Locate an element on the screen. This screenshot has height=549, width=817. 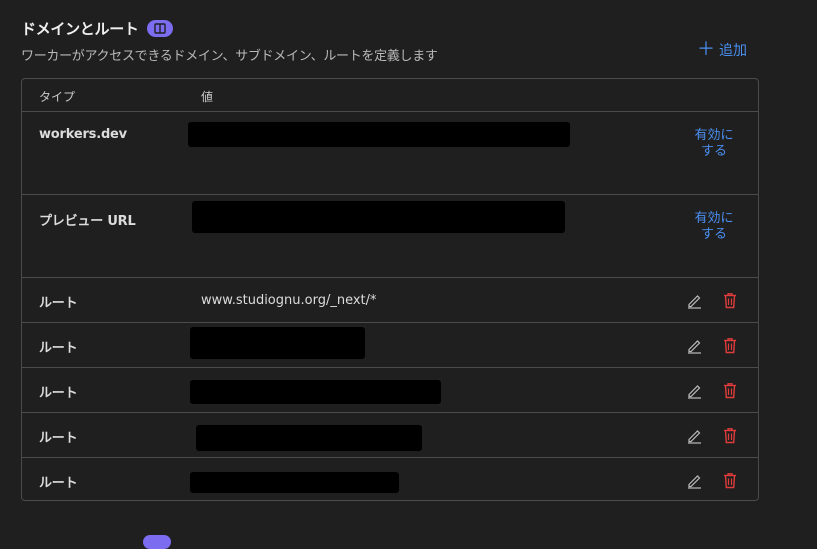
row-value: www.studiognu.org/_next/* is located at coordinates (289, 300).